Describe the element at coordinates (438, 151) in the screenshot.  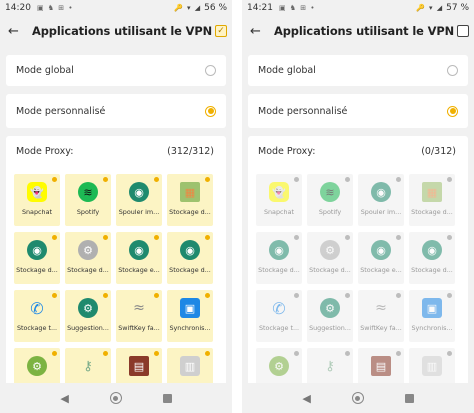
I see `proxy-app-count: (0/312)` at that location.